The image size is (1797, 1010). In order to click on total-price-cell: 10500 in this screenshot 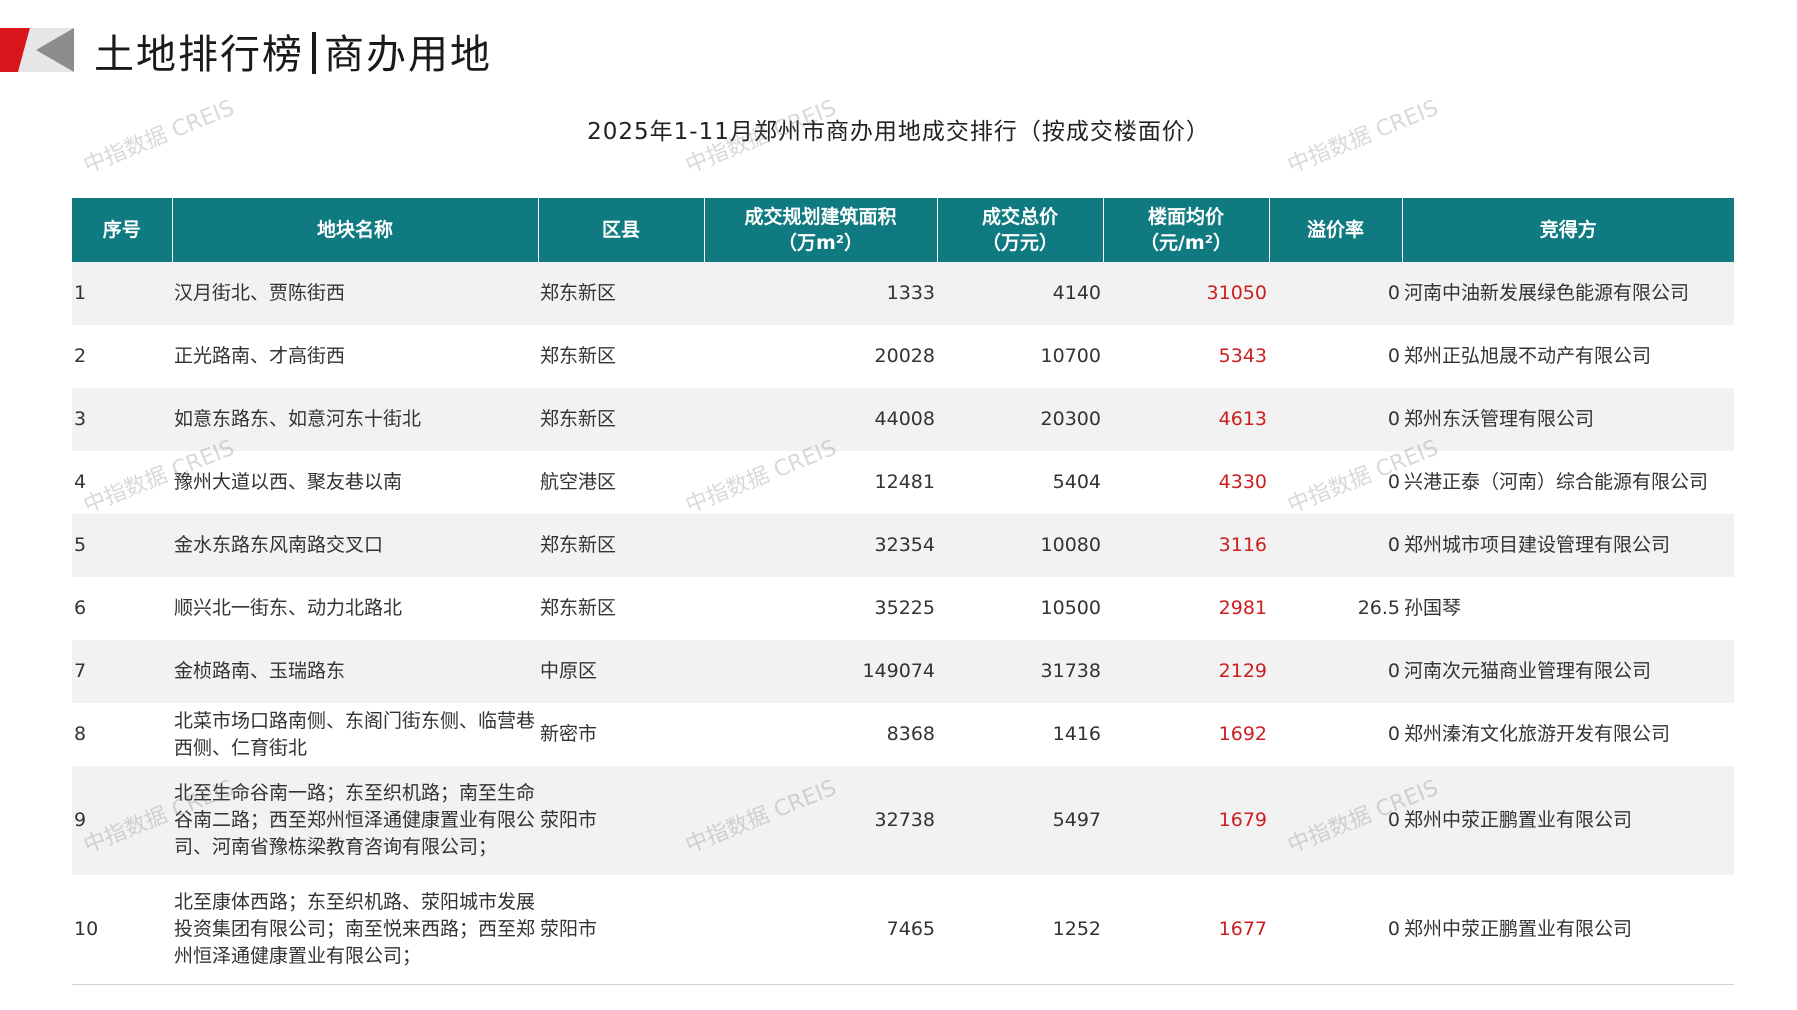, I will do `click(1020, 608)`.